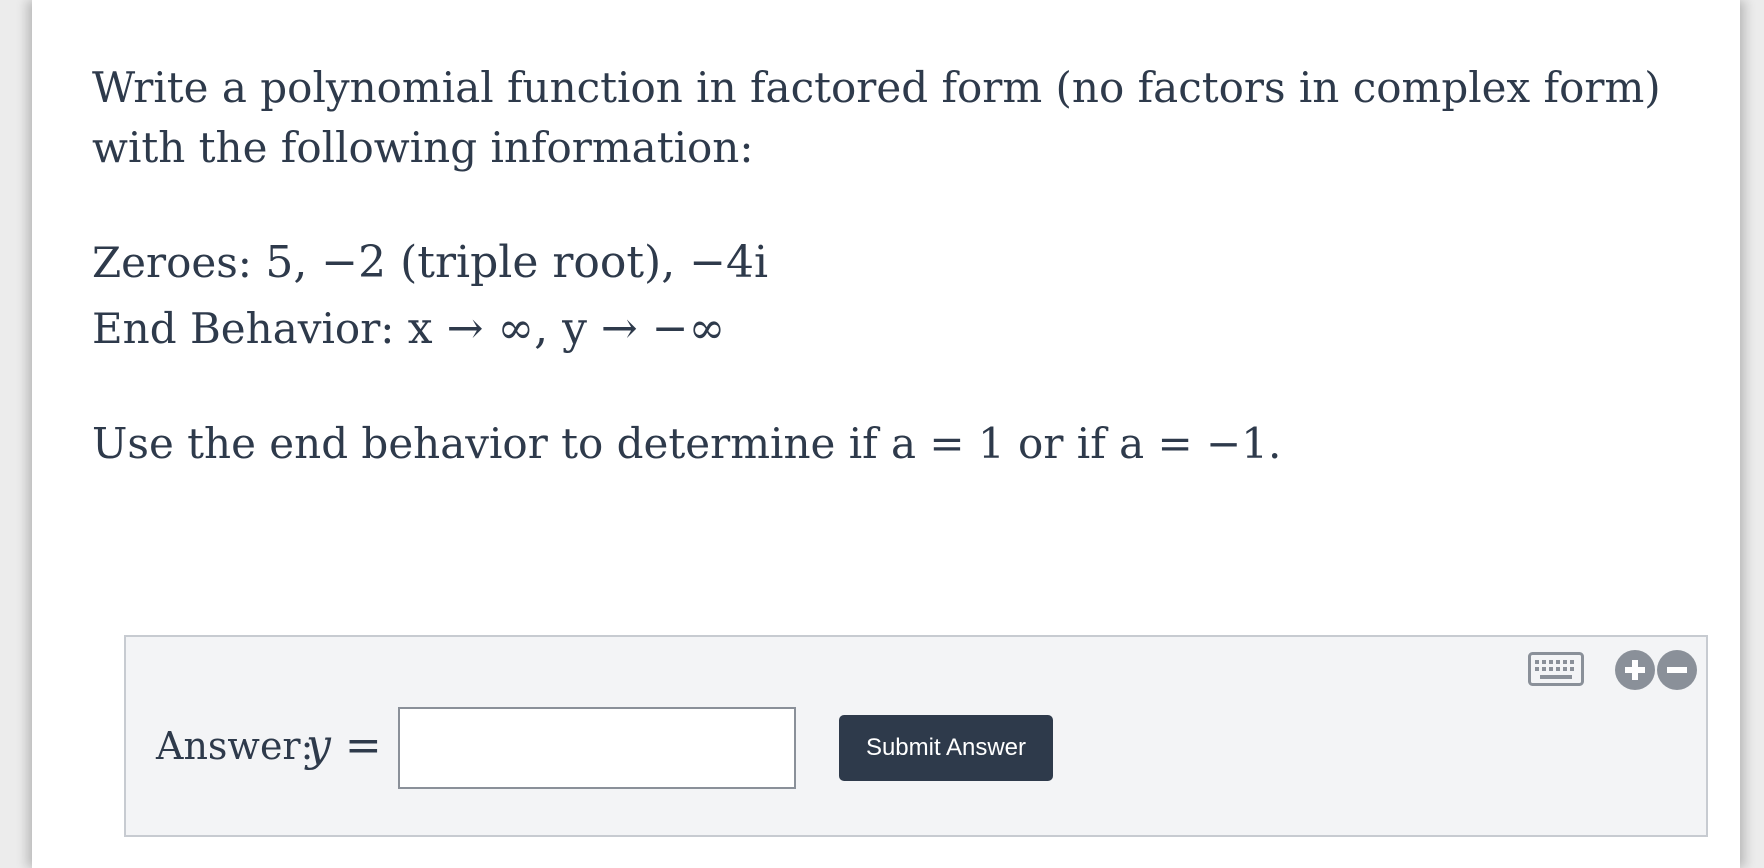 This screenshot has height=868, width=1764. Describe the element at coordinates (1635, 670) in the screenshot. I see `plus-circle-icon` at that location.